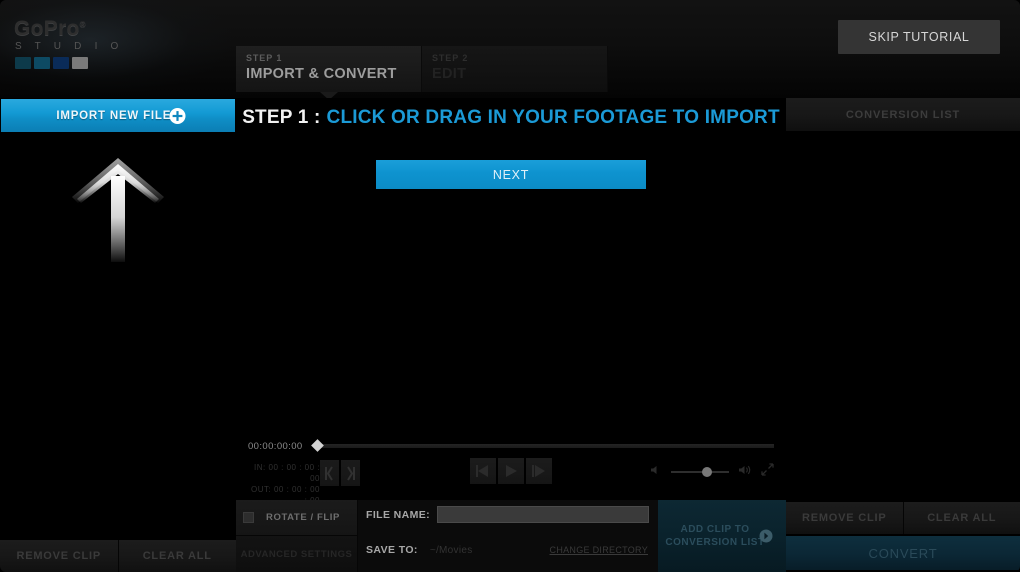 The width and height of the screenshot is (1020, 572). Describe the element at coordinates (287, 473) in the screenshot. I see `in-point-readout: IN: 00 : 00 : 00 : 00` at that location.